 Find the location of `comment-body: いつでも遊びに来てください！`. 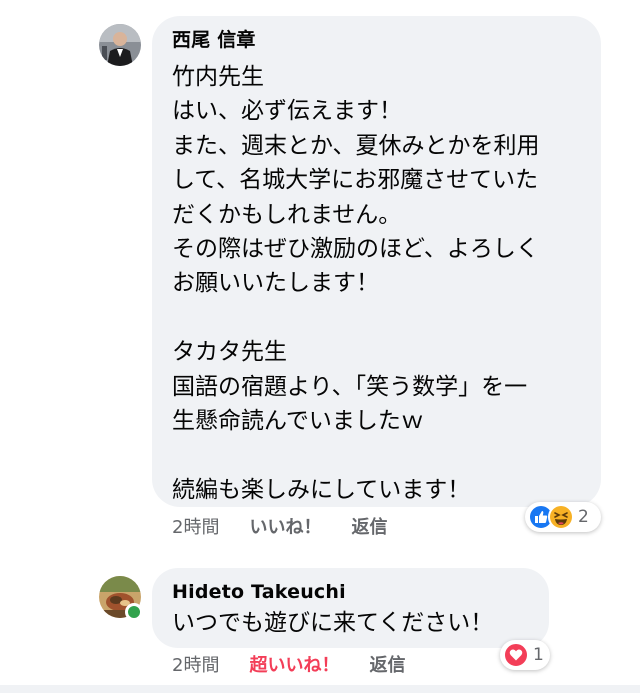

comment-body: いつでも遊びに来てください！ is located at coordinates (360, 623).